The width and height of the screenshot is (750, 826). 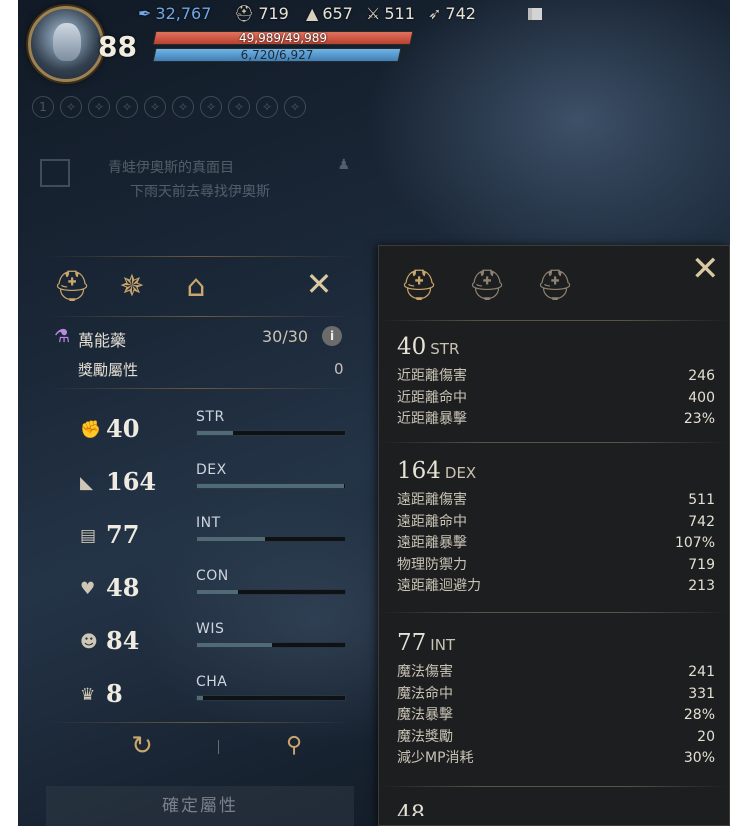 I want to click on stat-name: WIS, so click(x=210, y=629).